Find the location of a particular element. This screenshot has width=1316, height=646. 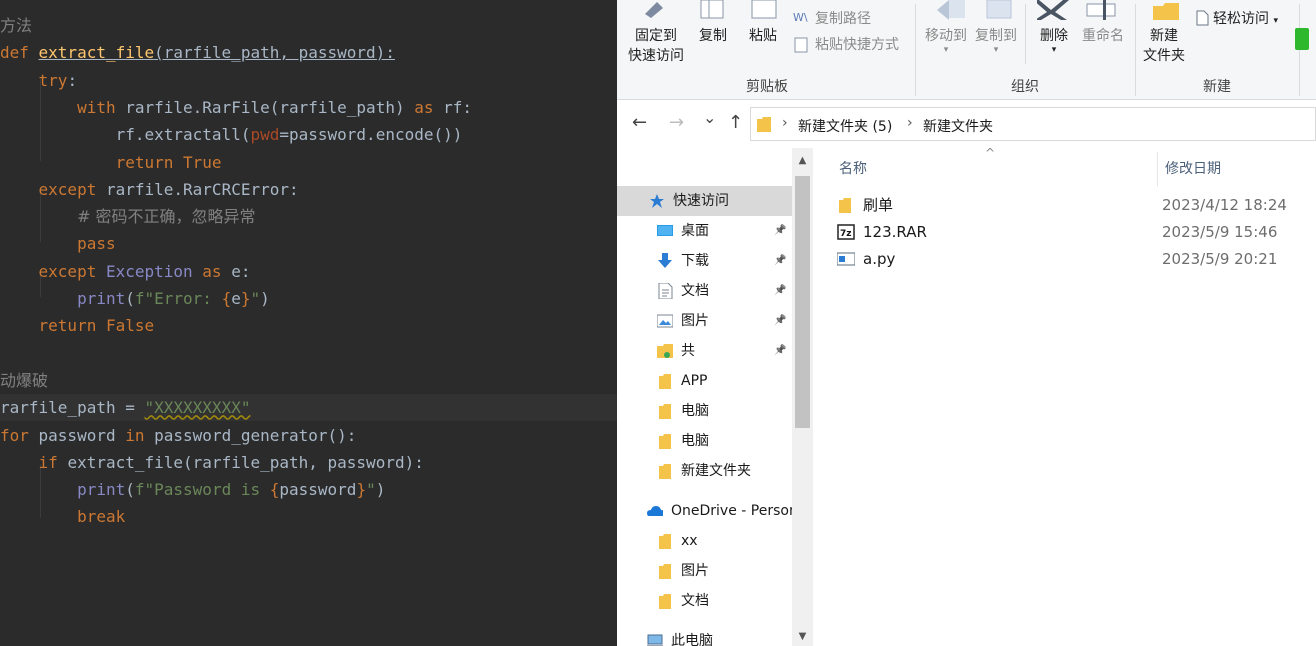

breadcrumb-parent: 新建文件夹 (5) is located at coordinates (845, 126).